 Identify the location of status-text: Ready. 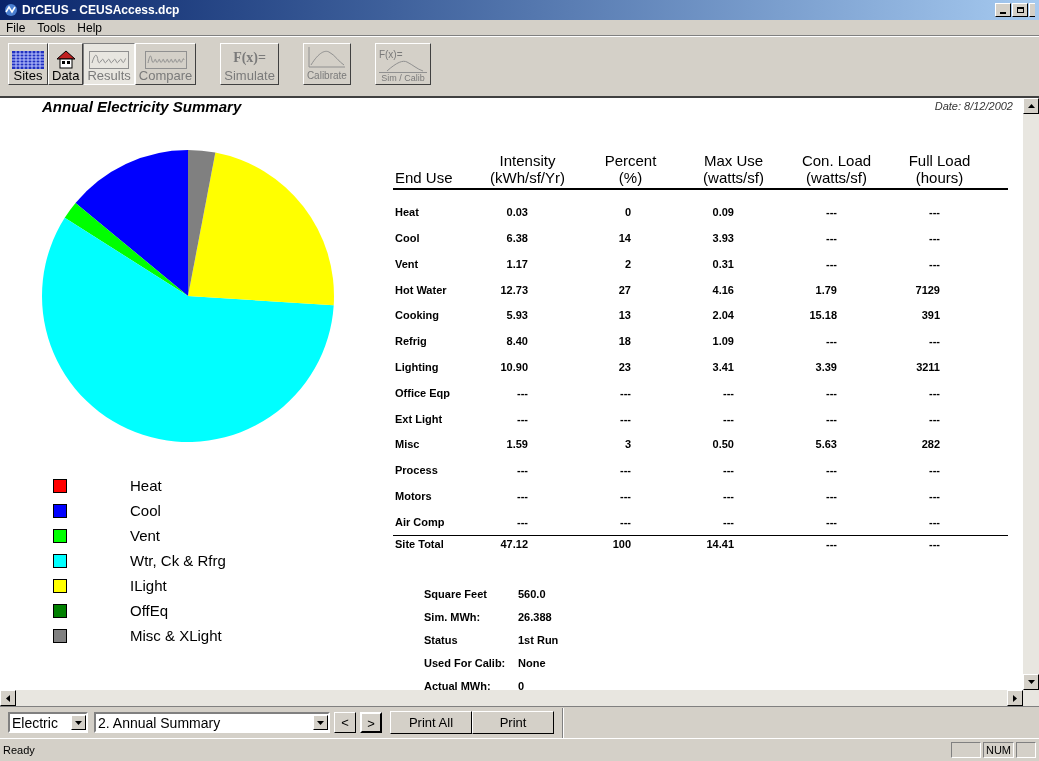
(19, 750).